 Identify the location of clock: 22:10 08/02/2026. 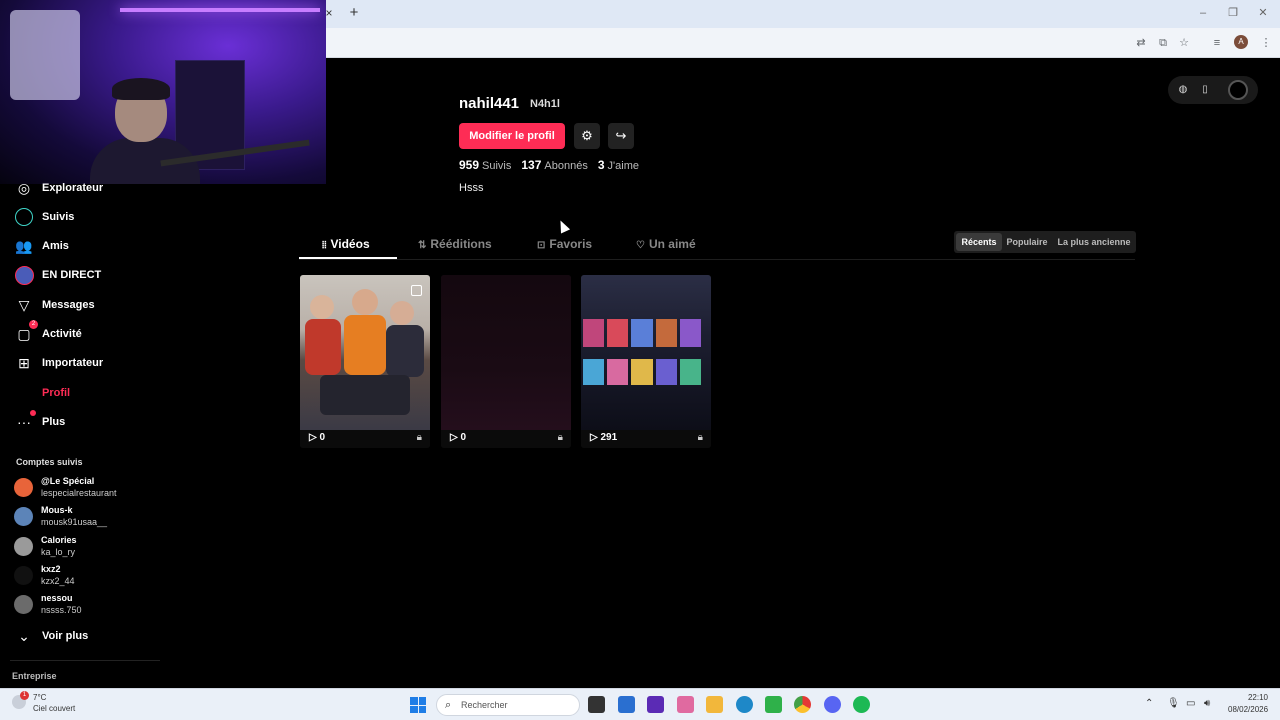
(1248, 703).